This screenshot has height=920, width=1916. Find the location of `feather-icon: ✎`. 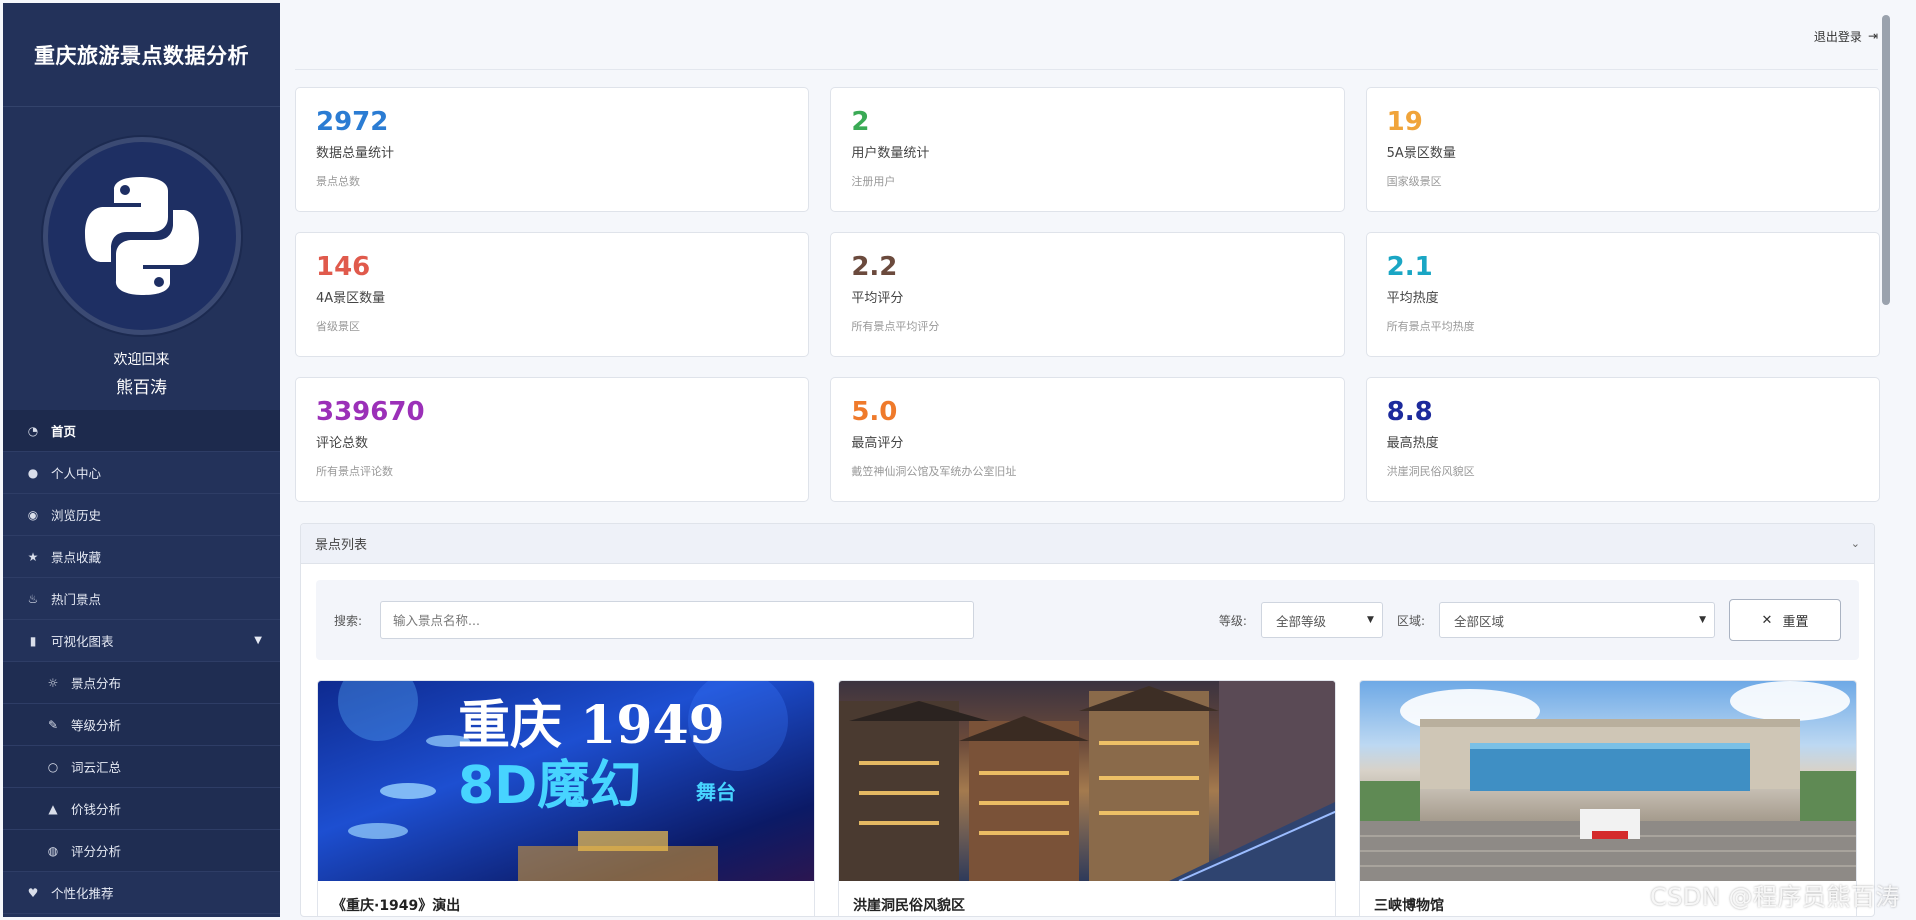

feather-icon: ✎ is located at coordinates (53, 724).